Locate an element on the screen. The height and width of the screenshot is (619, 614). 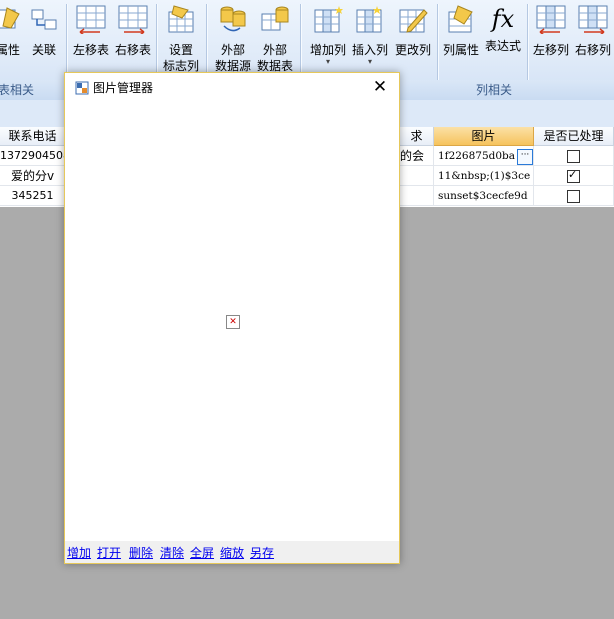
clear-link: 清除 is located at coordinates (172, 552).